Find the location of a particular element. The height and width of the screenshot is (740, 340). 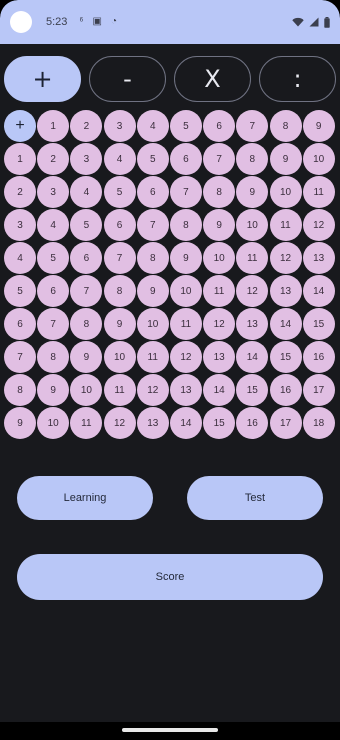

table-header-cell: 9 is located at coordinates (318, 126).